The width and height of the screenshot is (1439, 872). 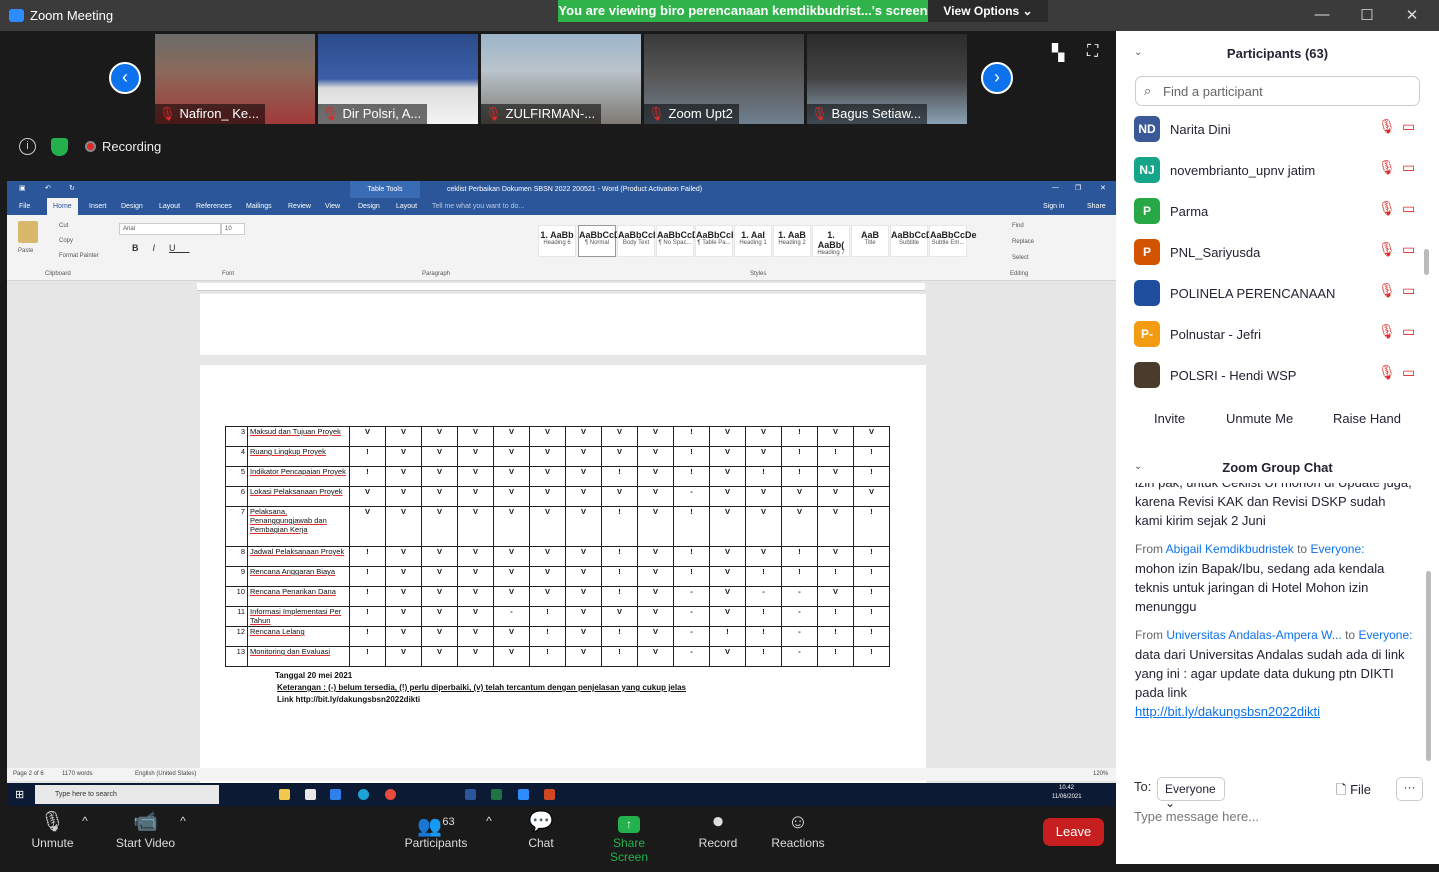 I want to click on layout-icon: ▚, so click(x=1058, y=53).